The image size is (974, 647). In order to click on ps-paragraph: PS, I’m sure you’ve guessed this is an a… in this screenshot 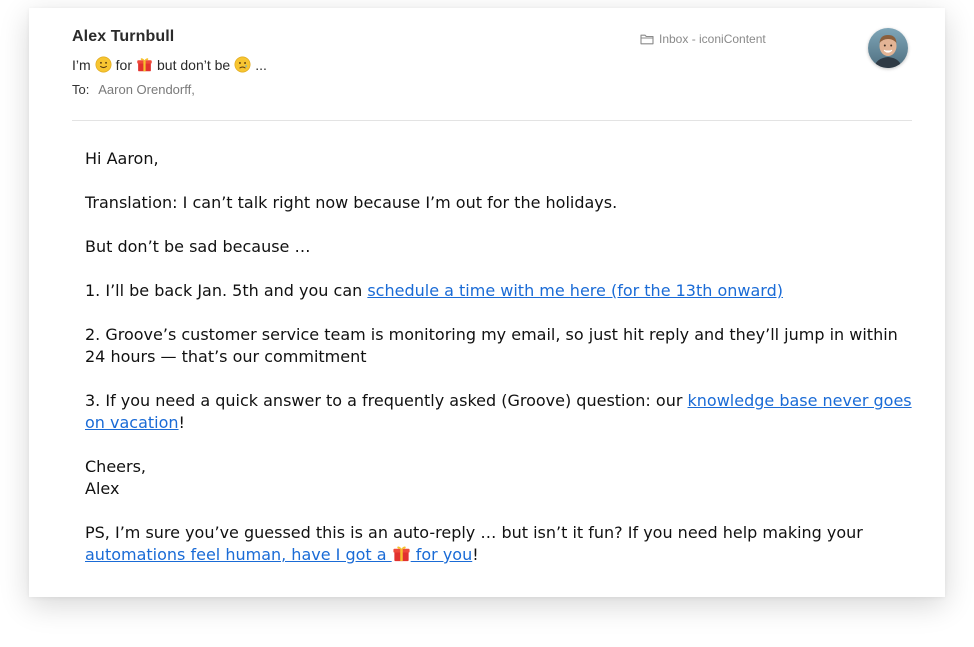, I will do `click(500, 544)`.